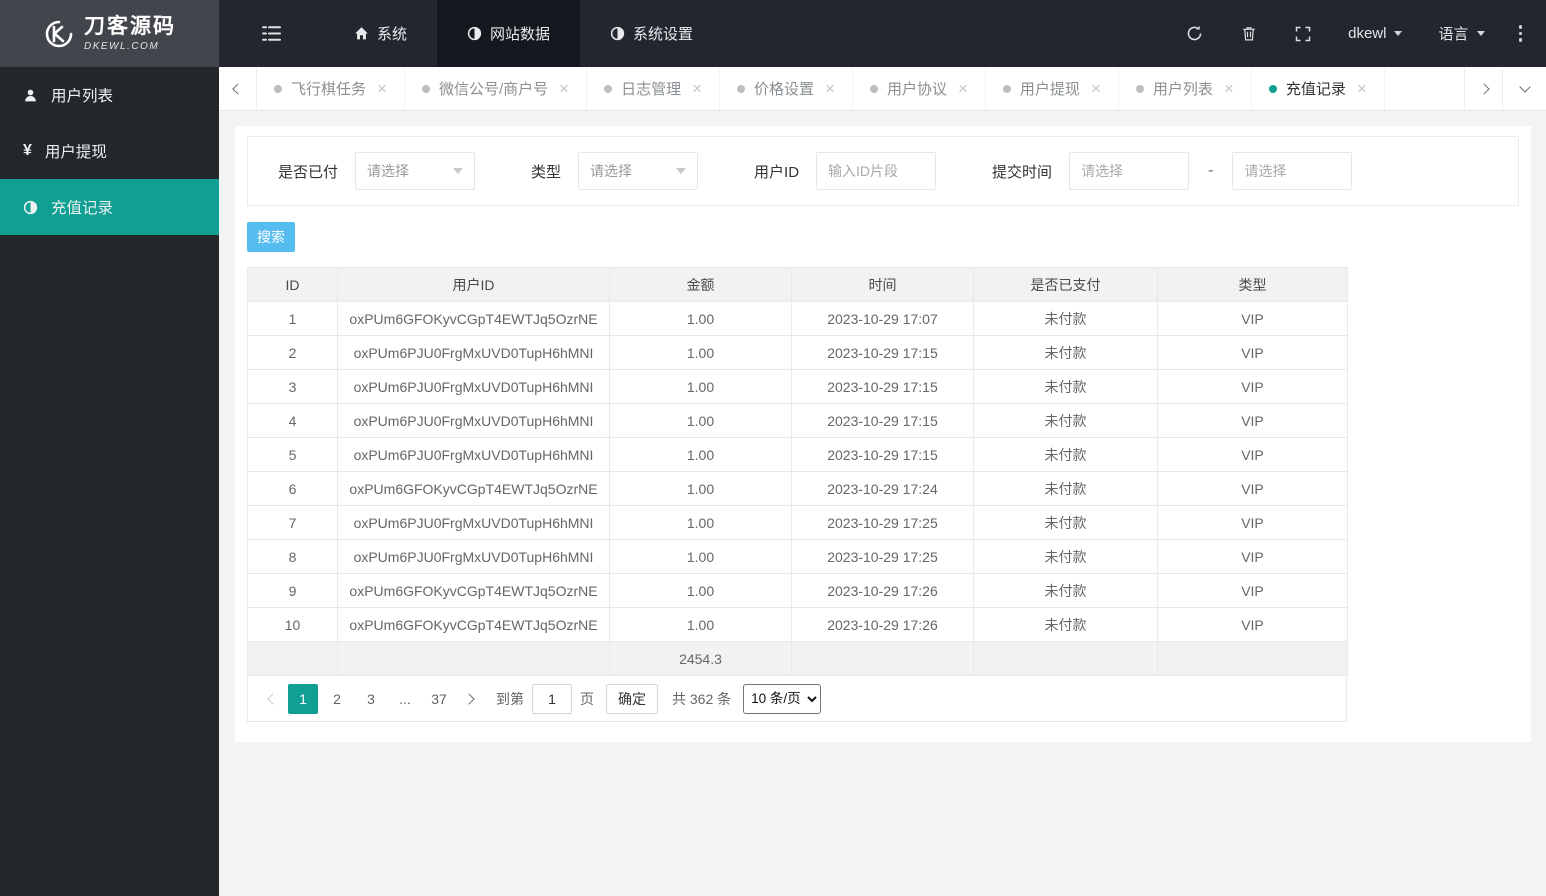 This screenshot has height=896, width=1546. Describe the element at coordinates (882, 488) in the screenshot. I see `table-cell: 2023-10-29 17:24` at that location.